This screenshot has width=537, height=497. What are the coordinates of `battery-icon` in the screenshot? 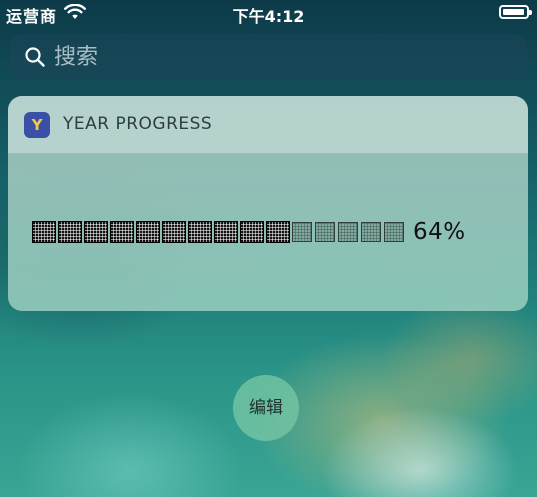 It's located at (515, 12).